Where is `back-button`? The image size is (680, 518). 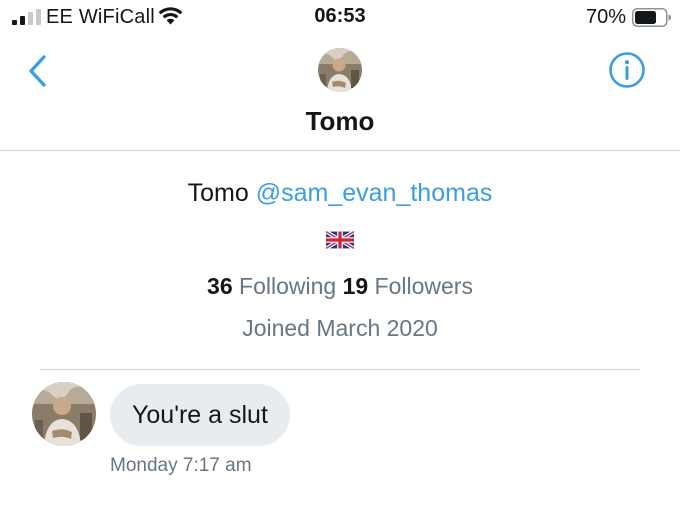 back-button is located at coordinates (38, 71).